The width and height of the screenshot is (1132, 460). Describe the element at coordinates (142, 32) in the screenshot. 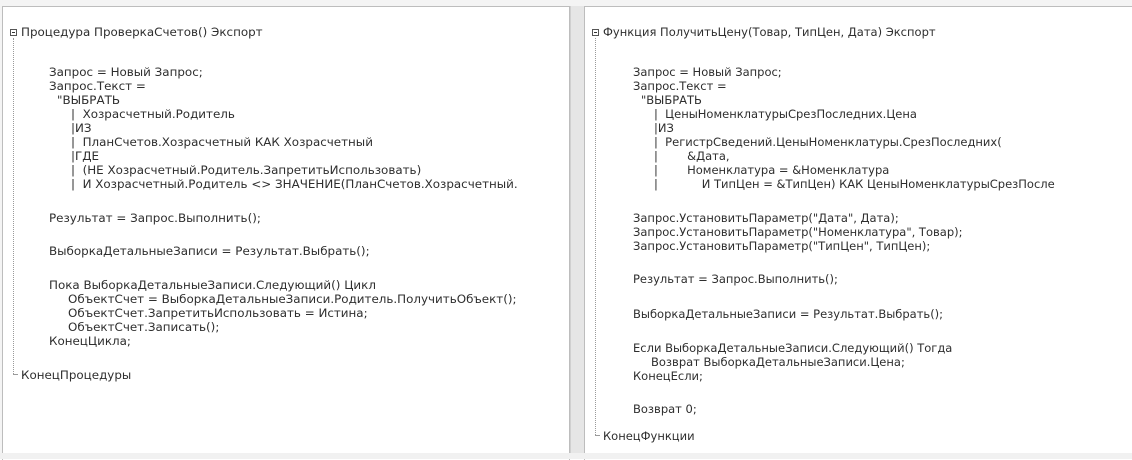

I see `code-line-procedure-header: Процедура ПроверкаСчетов() Экспорт` at that location.